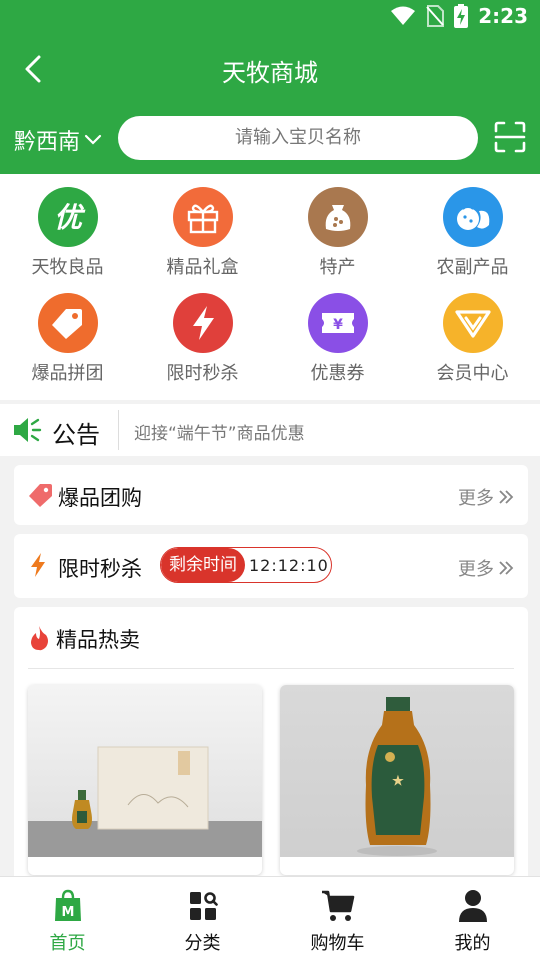 The image size is (540, 960). Describe the element at coordinates (337, 373) in the screenshot. I see `category-label: 优惠券` at that location.